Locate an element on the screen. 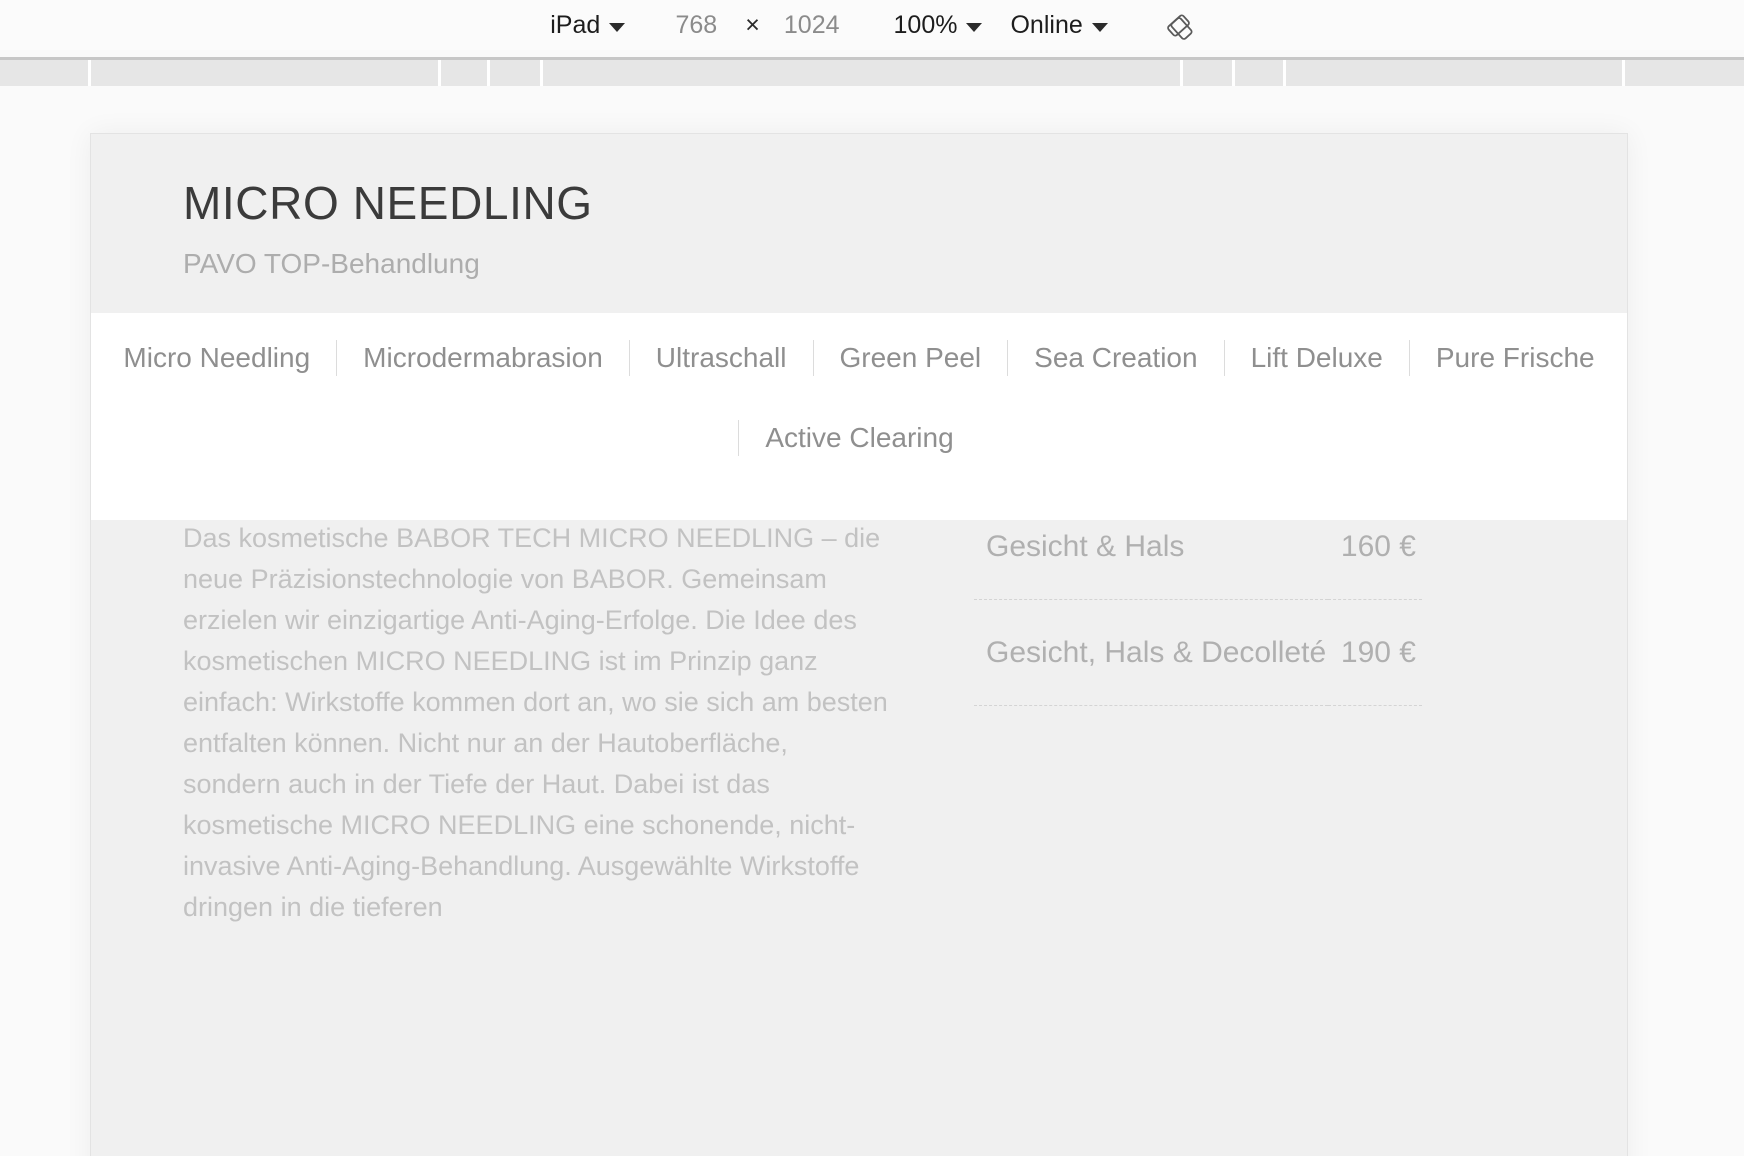 This screenshot has width=1744, height=1156. price-label: Gesicht, Hals & Decolleté is located at coordinates (1156, 652).